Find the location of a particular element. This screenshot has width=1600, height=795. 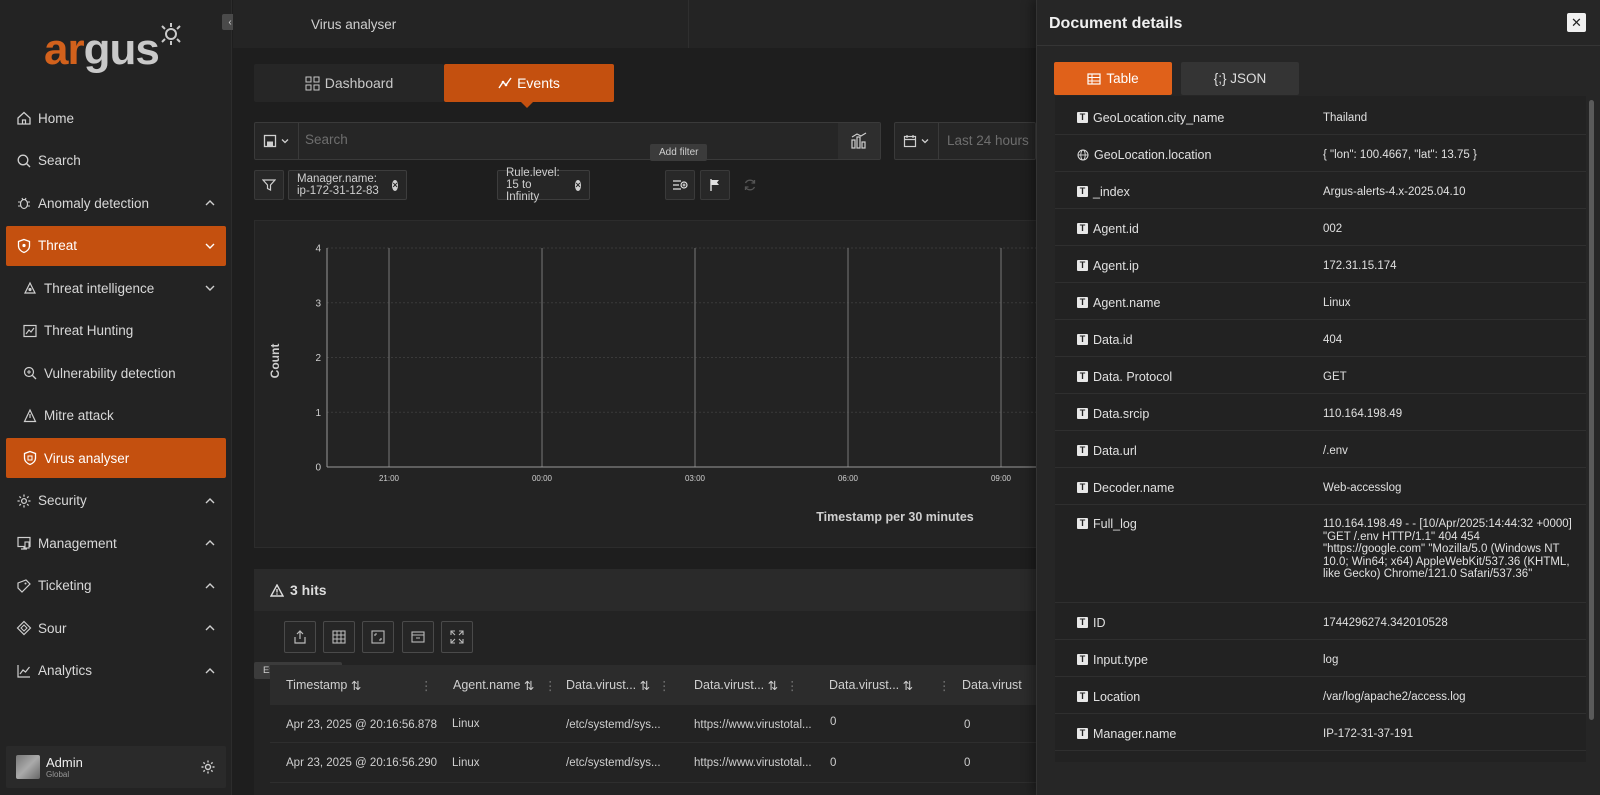

field-name: T GeoLocation.city_name is located at coordinates (1150, 118).